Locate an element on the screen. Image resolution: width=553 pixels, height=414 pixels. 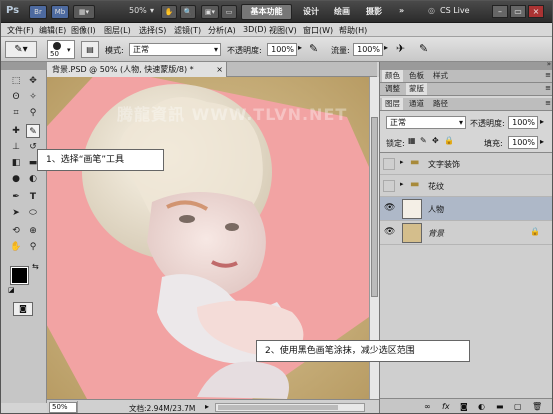
workspace-photography: 摄影 is located at coordinates (374, 11).